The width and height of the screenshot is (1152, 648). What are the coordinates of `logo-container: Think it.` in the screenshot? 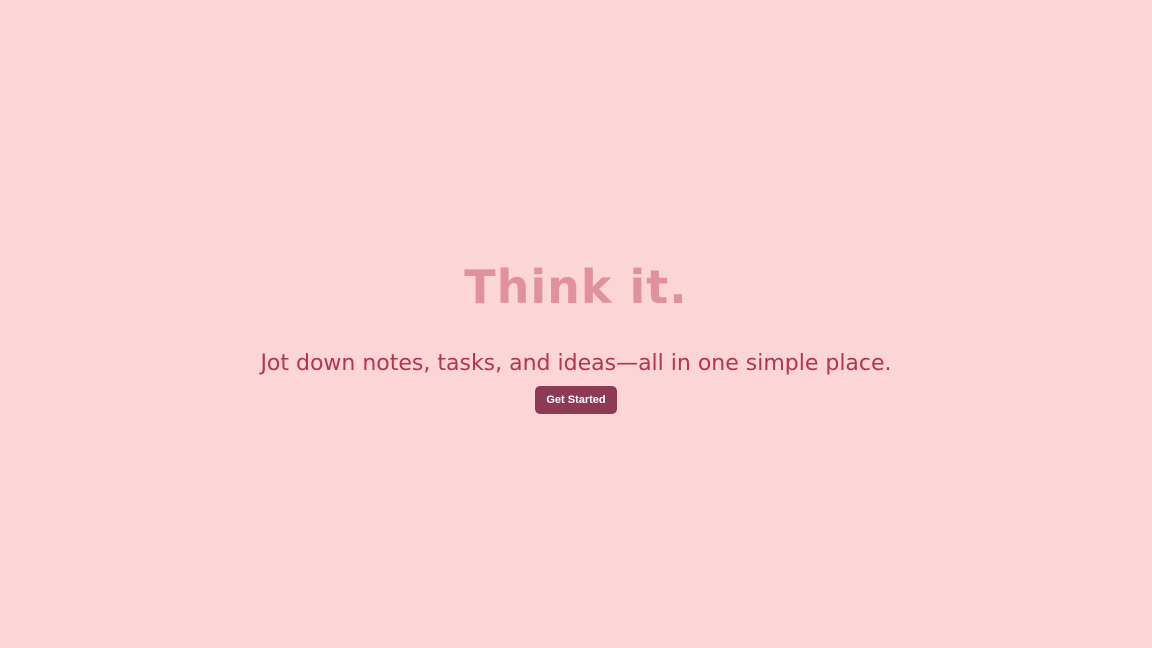 It's located at (576, 285).